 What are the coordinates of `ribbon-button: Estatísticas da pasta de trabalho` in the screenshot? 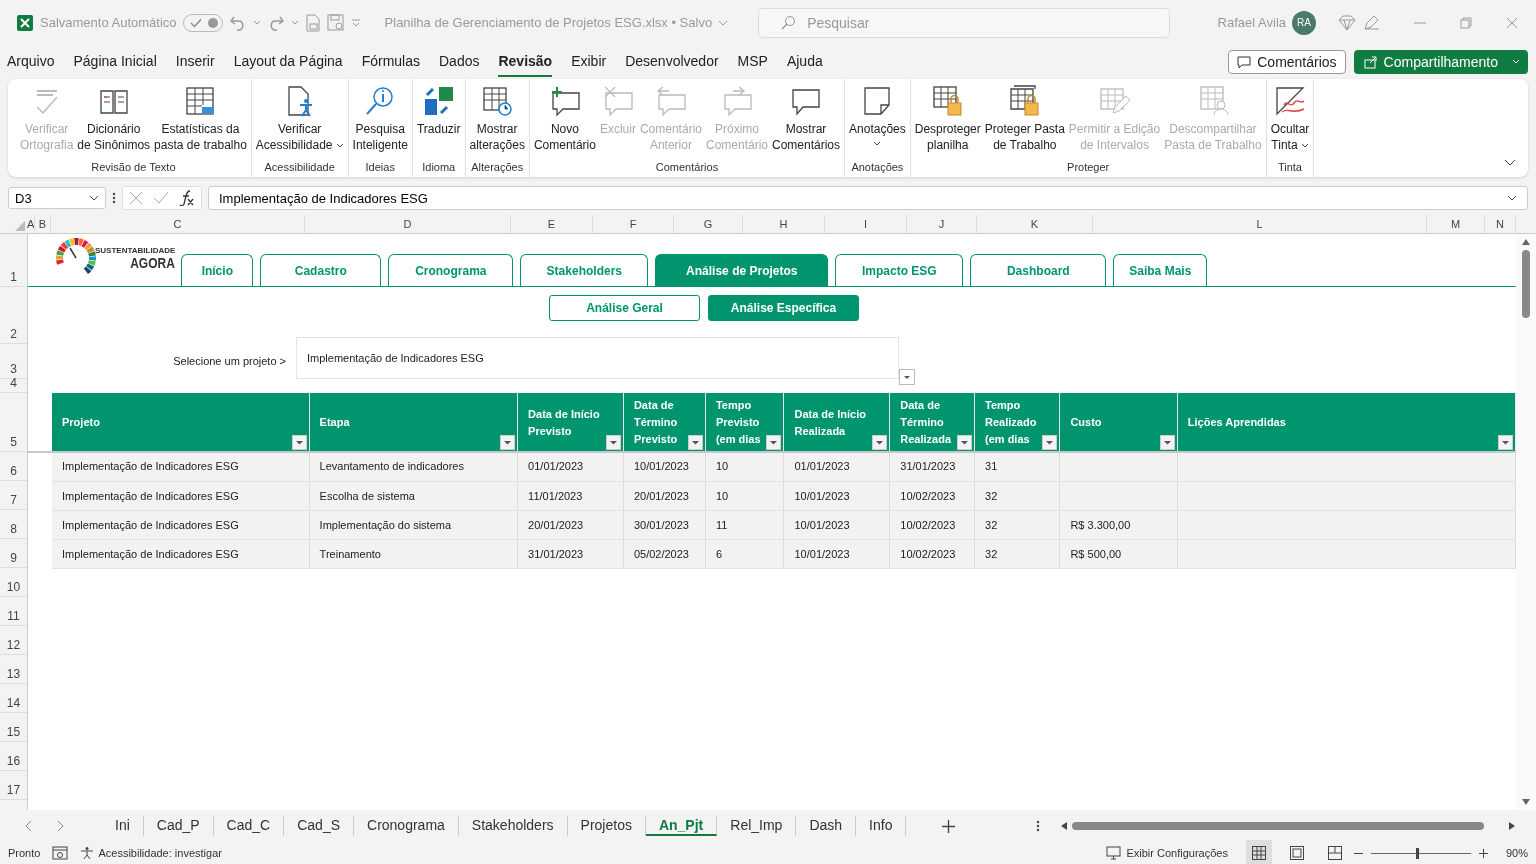 It's located at (200, 122).